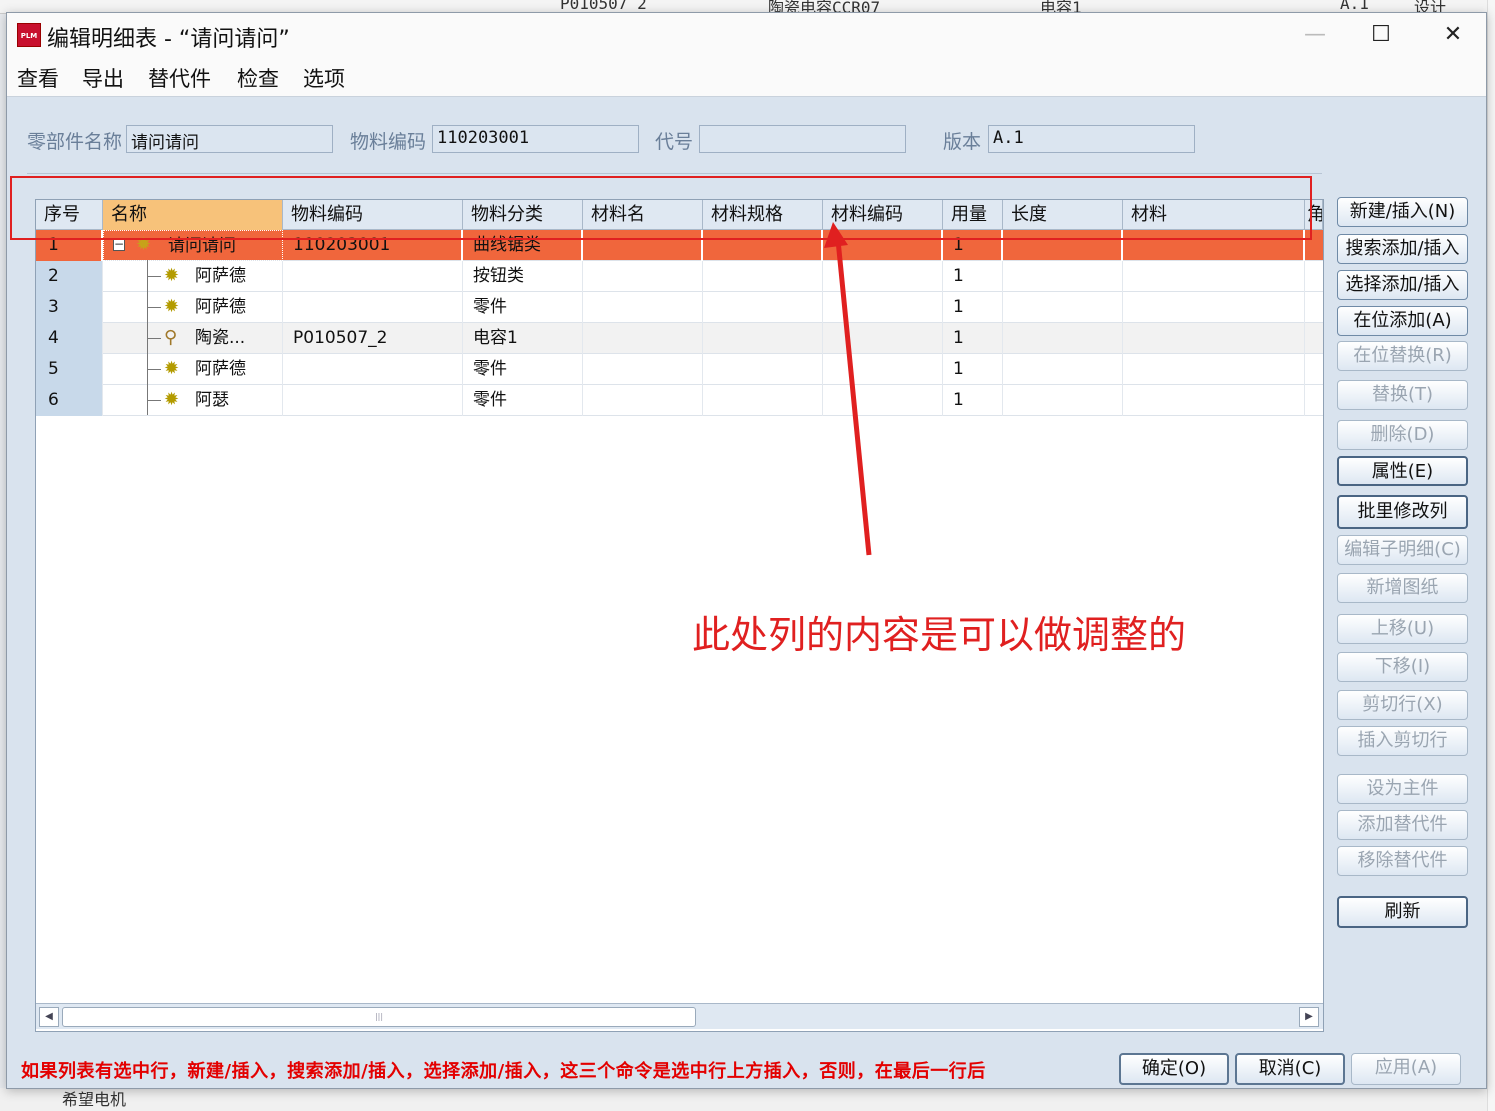  Describe the element at coordinates (1309, 1017) in the screenshot. I see `scroll-right-icon: ▶` at that location.